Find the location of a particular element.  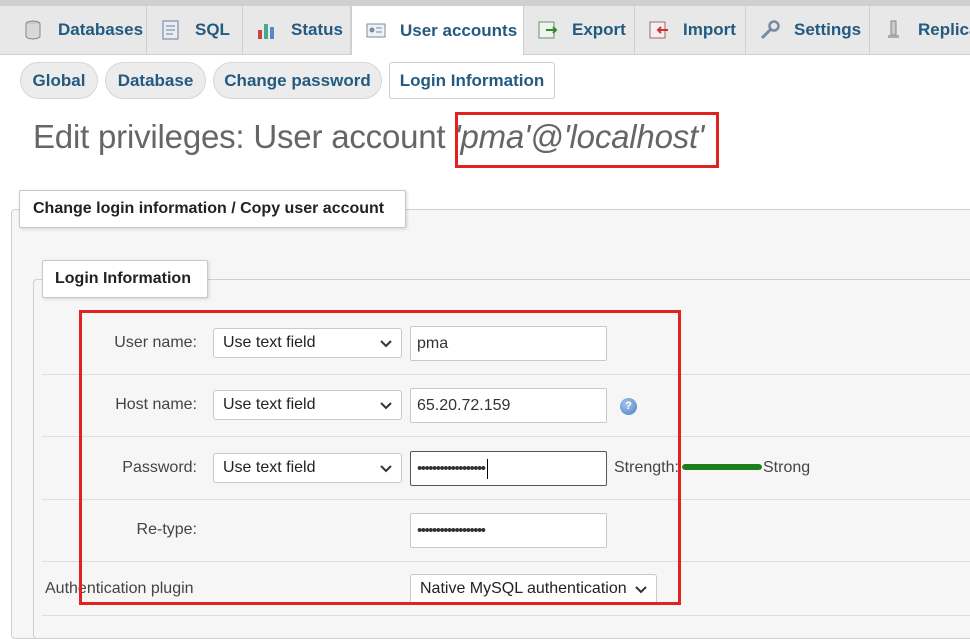

subnav-global: Global is located at coordinates (59, 80).